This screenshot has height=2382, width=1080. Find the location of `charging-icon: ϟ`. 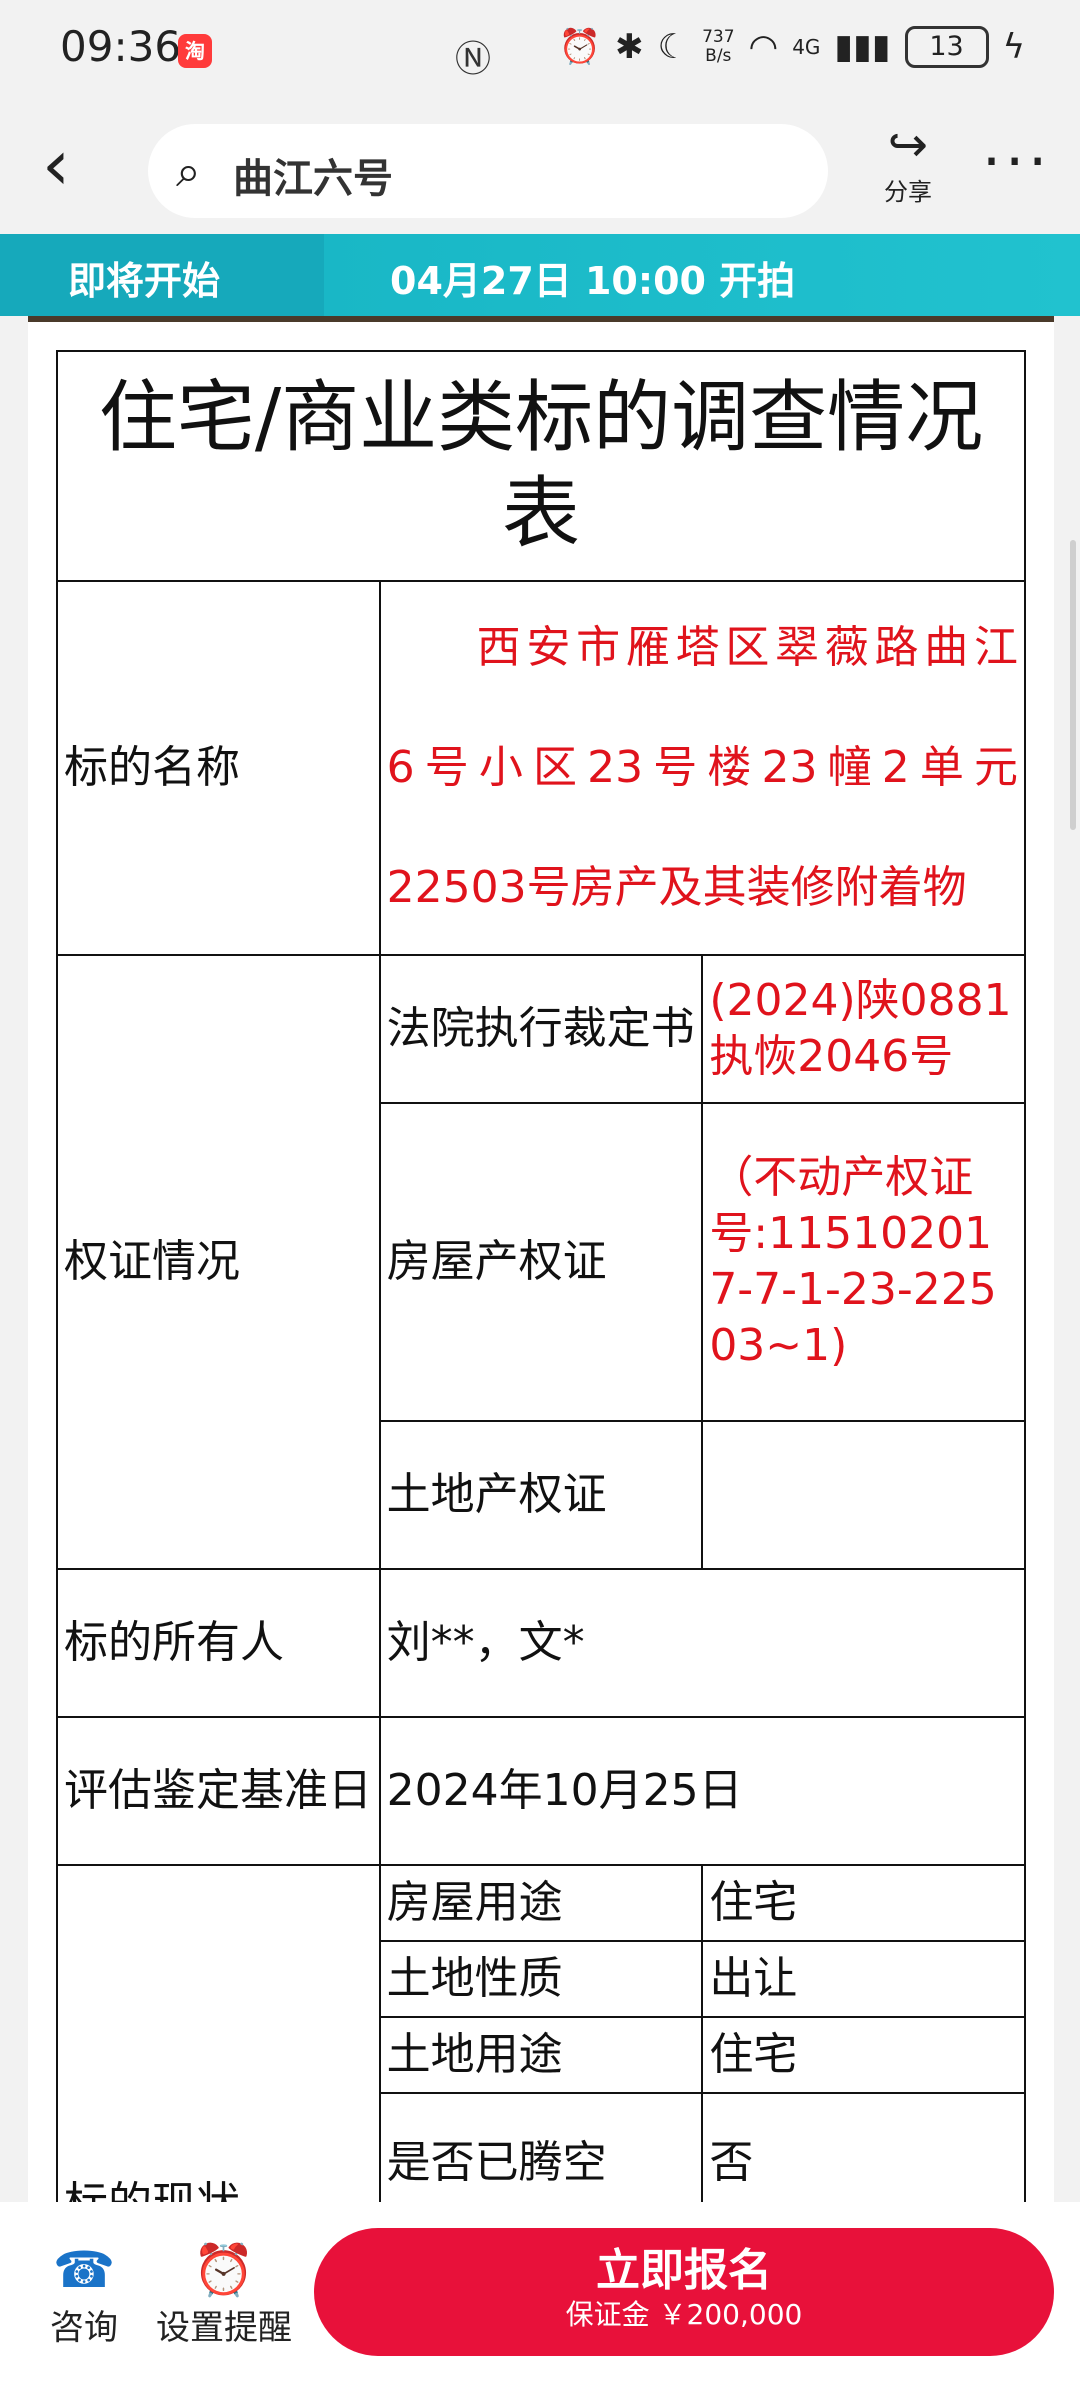

charging-icon: ϟ is located at coordinates (1013, 47).